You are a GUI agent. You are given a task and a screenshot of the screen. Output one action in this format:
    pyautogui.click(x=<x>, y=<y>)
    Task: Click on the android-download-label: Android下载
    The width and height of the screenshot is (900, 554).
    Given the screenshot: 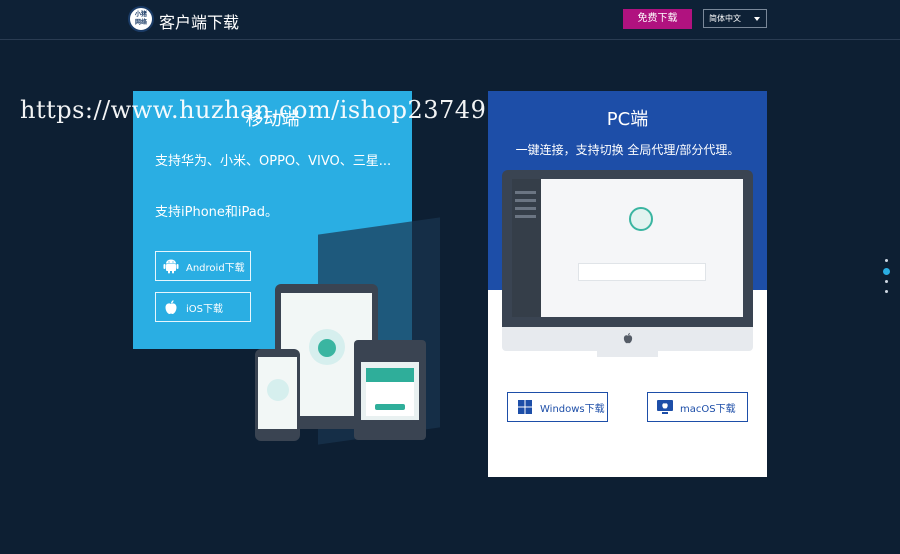 What is the action you would take?
    pyautogui.click(x=215, y=268)
    